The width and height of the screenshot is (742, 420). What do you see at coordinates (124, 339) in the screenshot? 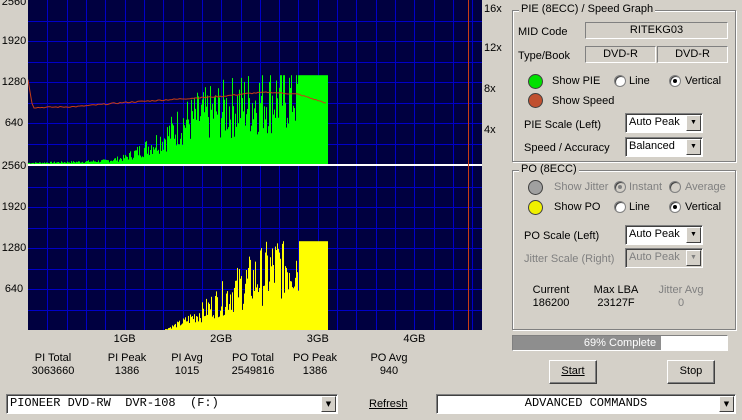
I see `x-tick: 1GB` at bounding box center [124, 339].